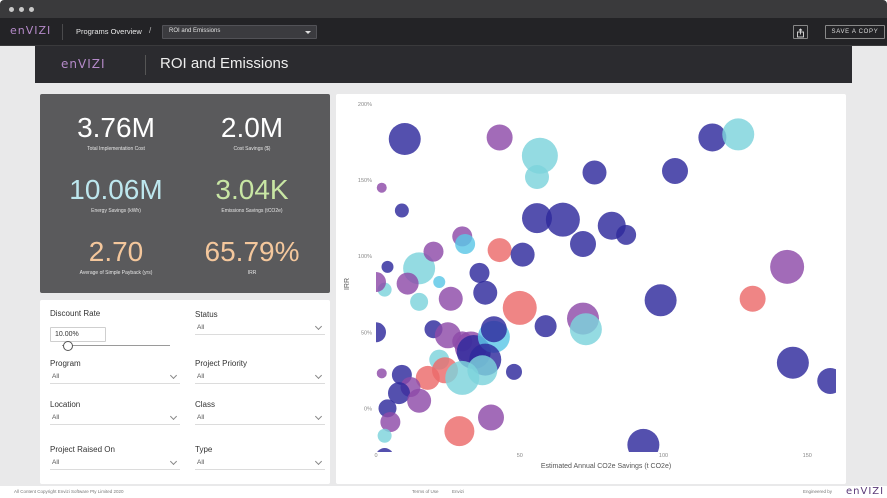 The height and width of the screenshot is (498, 887). Describe the element at coordinates (31, 9) in the screenshot. I see `window-zoom-dot` at that location.